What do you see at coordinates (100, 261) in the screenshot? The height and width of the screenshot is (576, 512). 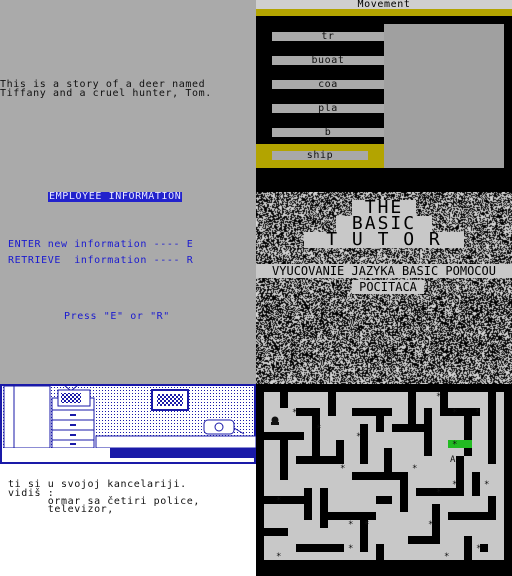 I see `retrieve-option: RETRIEVE information ---- R` at bounding box center [100, 261].